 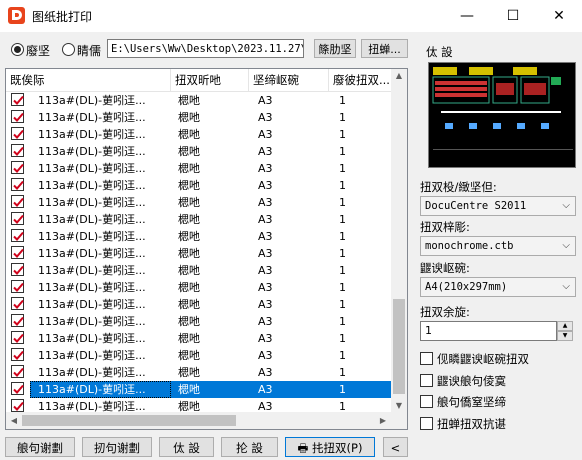 I want to click on paper-size-select: A4(210x297mm) ⌵, so click(x=498, y=287).